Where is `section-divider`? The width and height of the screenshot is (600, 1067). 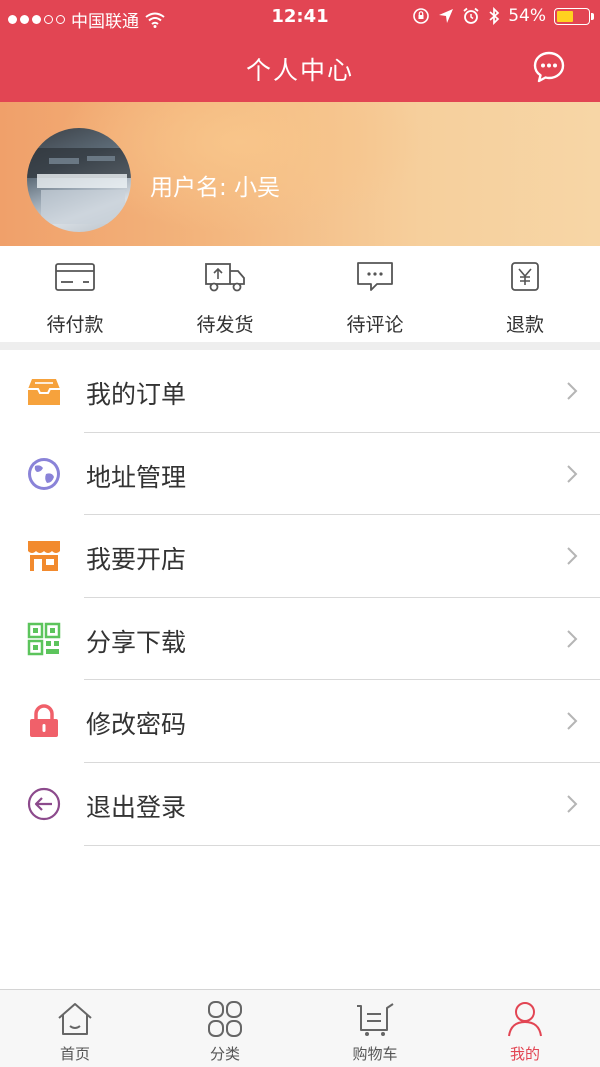
section-divider is located at coordinates (300, 346).